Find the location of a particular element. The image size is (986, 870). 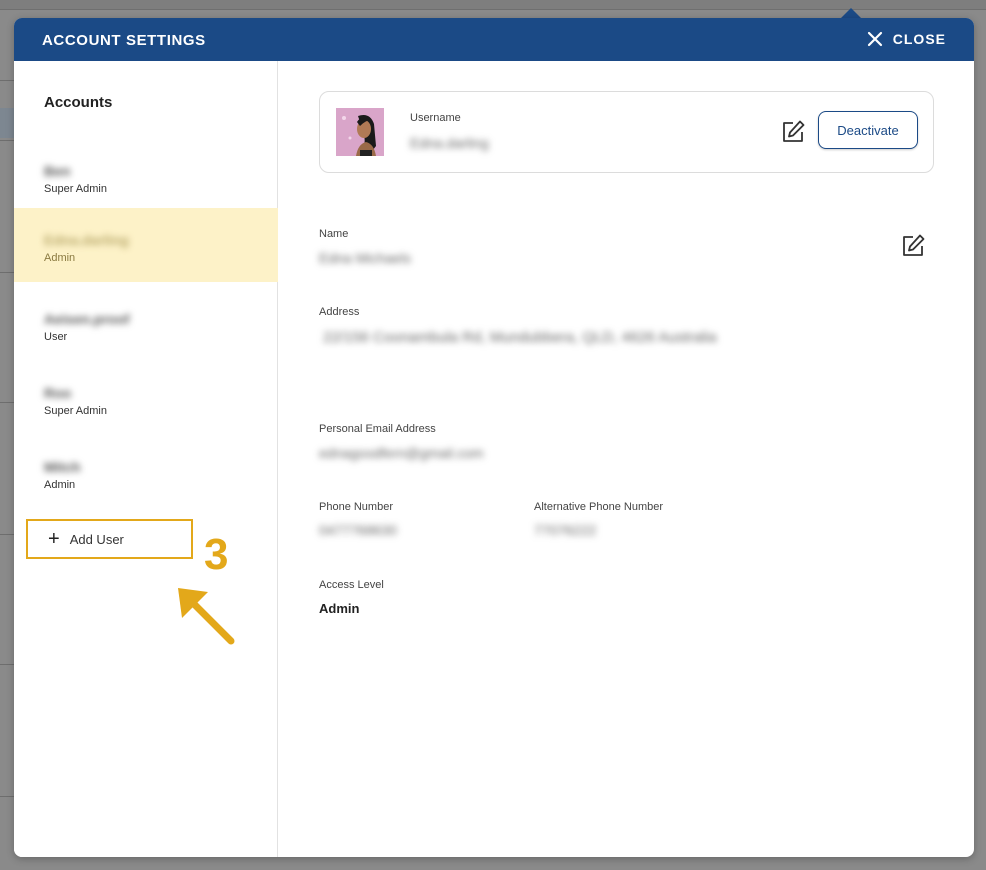

username-value: Edna.darling is located at coordinates (449, 143).